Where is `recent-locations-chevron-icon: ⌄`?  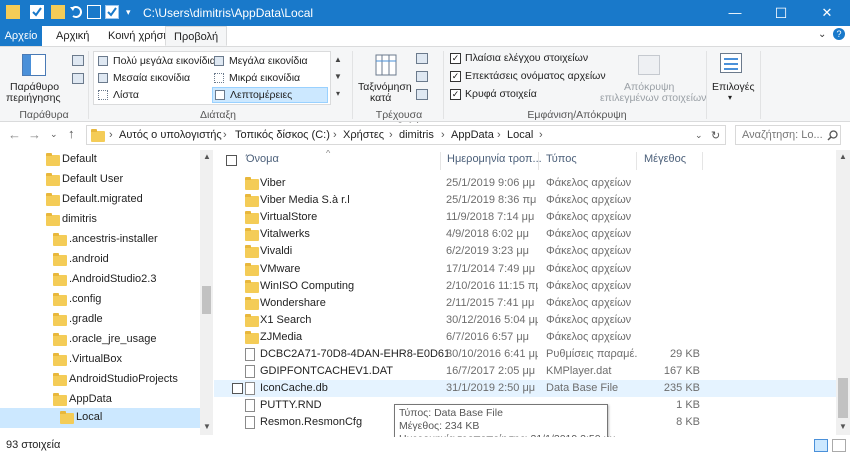 recent-locations-chevron-icon: ⌄ is located at coordinates (54, 134).